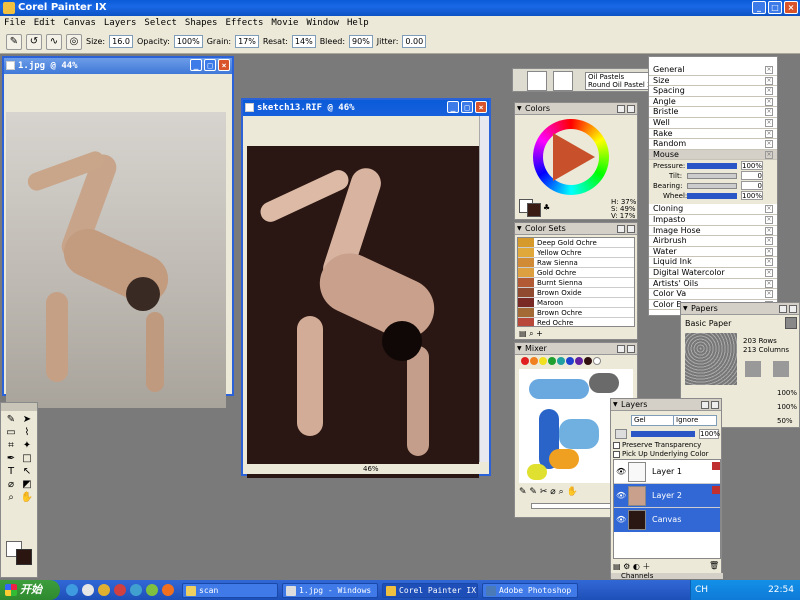  What do you see at coordinates (366, 108) in the screenshot?
I see `painting-title-bar: sketch13.RIF @ 46% _ □ ×` at bounding box center [366, 108].